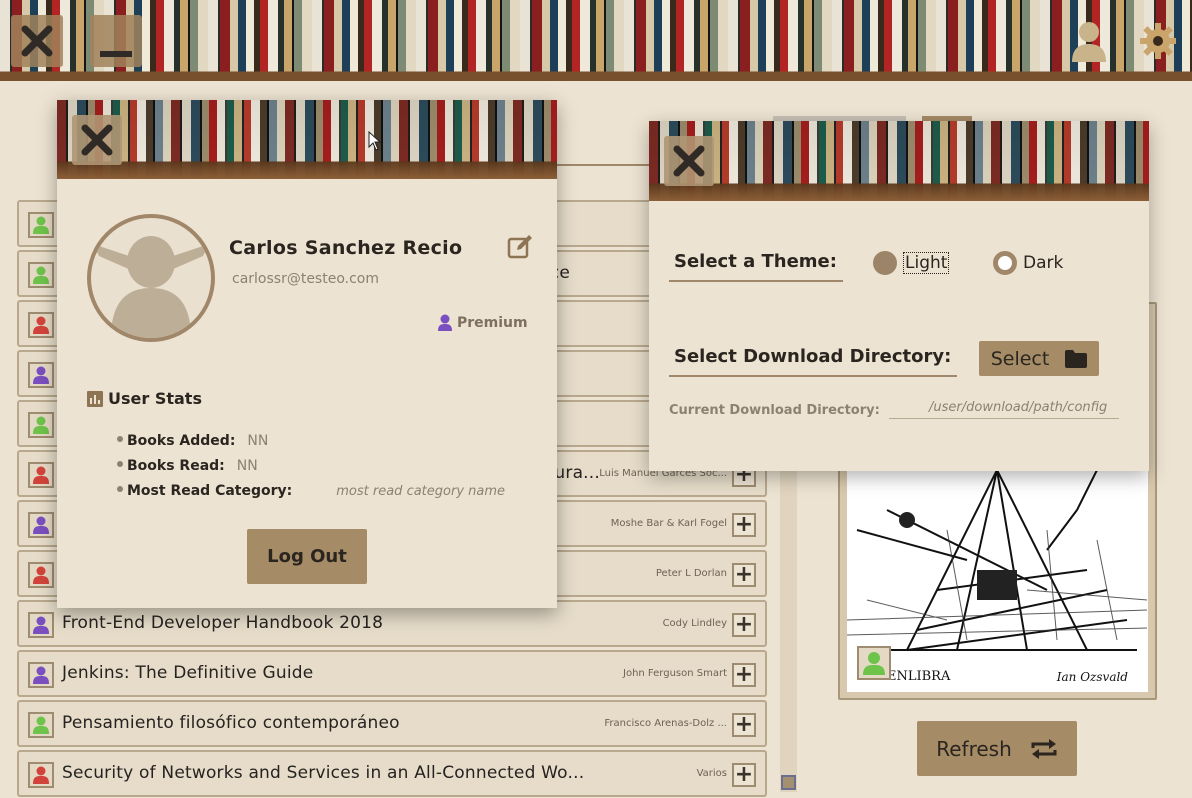 This screenshot has width=1192, height=798. Describe the element at coordinates (813, 361) in the screenshot. I see `download-dir-label: Select Download Directory:` at that location.